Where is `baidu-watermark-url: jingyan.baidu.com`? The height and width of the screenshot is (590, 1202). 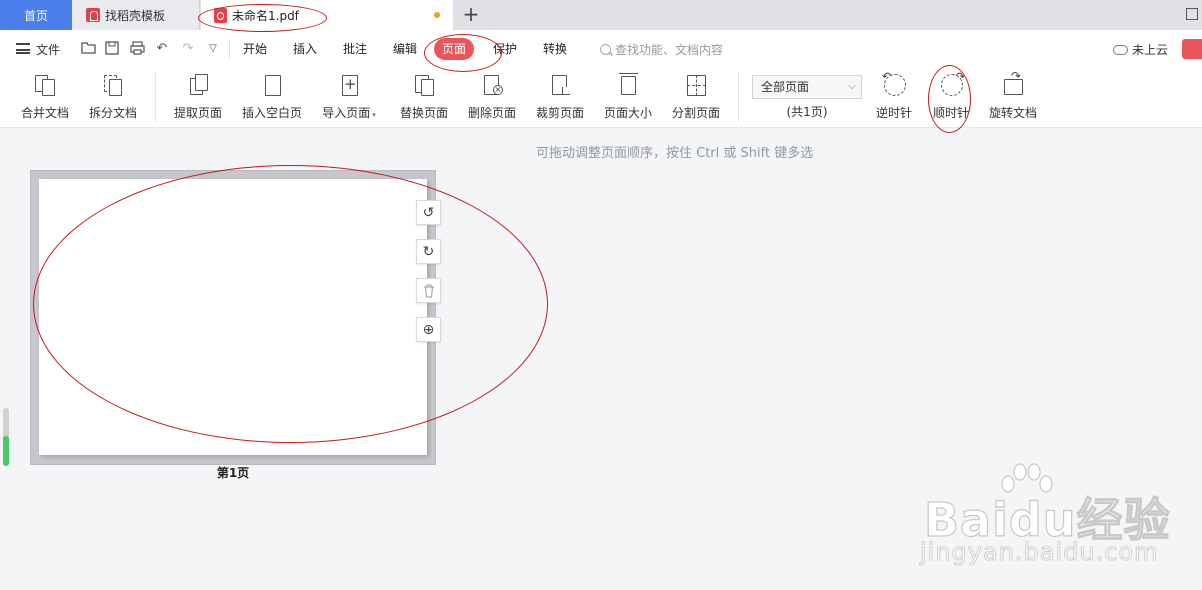
baidu-watermark-url: jingyan.baidu.com is located at coordinates (1039, 552).